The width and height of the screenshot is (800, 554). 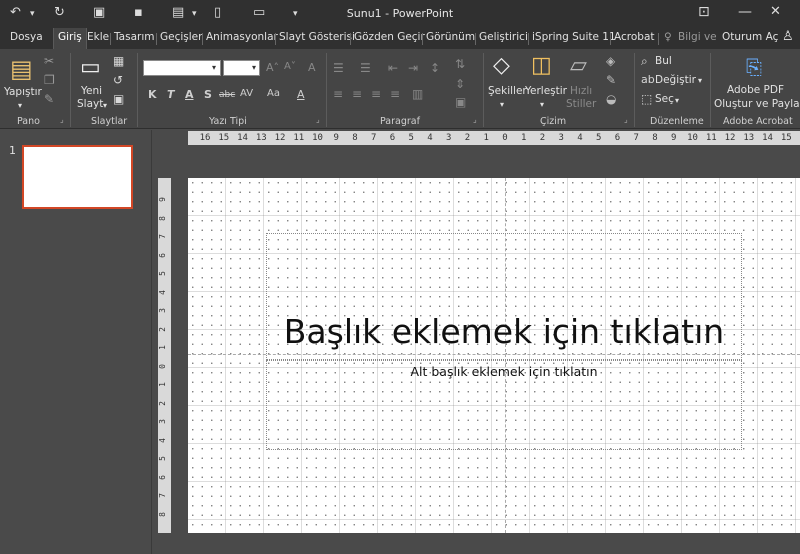 I want to click on minimize-icon: —, so click(x=745, y=12).